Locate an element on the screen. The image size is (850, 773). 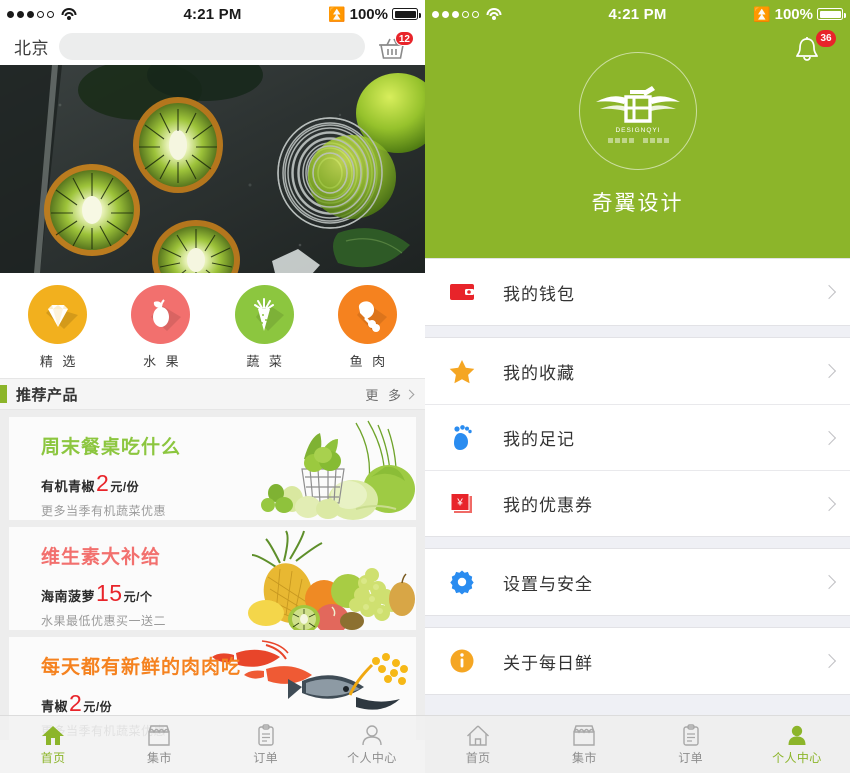
price-prefix: 青椒 is located at coordinates (55, 706).